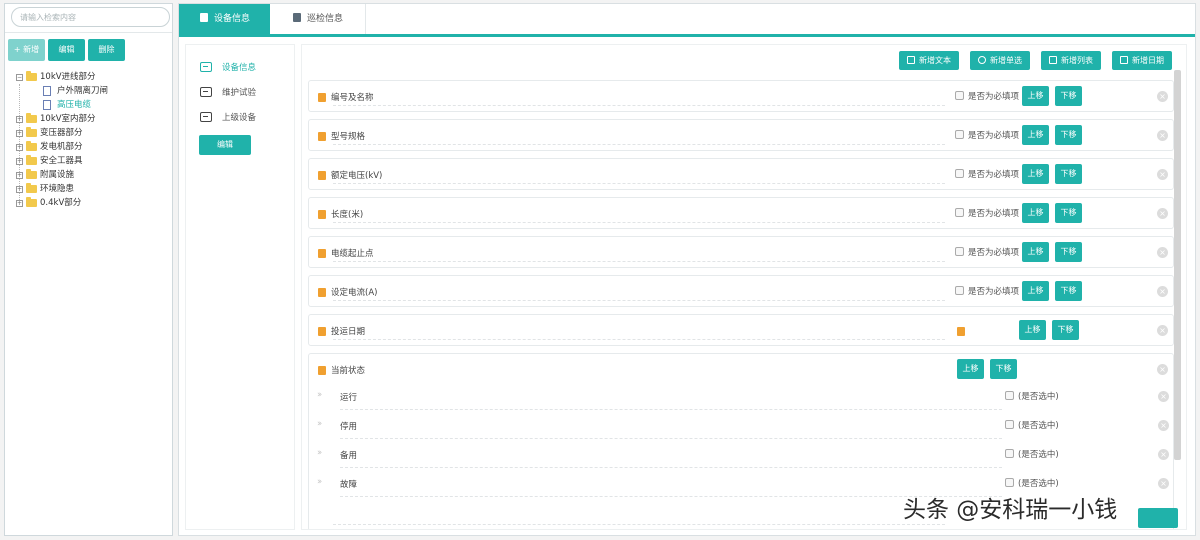 Image resolution: width=1200 pixels, height=540 pixels. What do you see at coordinates (1010, 510) in the screenshot?
I see `watermark-text: 头条 @安科瑞一小钱` at bounding box center [1010, 510].